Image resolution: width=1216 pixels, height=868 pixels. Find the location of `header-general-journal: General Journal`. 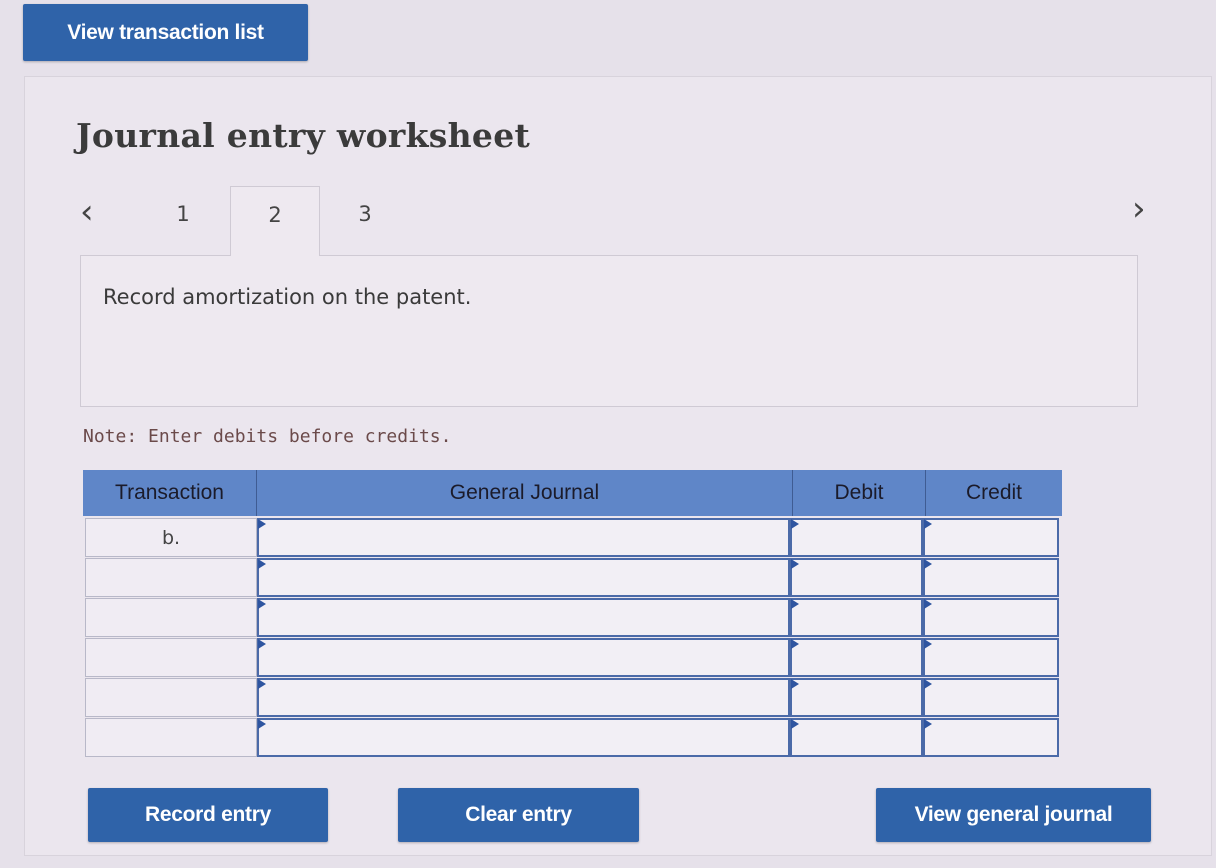

header-general-journal: General Journal is located at coordinates (525, 493).